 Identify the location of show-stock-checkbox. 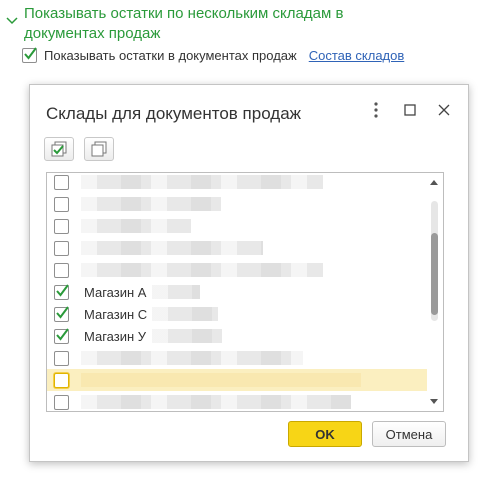
(29, 54).